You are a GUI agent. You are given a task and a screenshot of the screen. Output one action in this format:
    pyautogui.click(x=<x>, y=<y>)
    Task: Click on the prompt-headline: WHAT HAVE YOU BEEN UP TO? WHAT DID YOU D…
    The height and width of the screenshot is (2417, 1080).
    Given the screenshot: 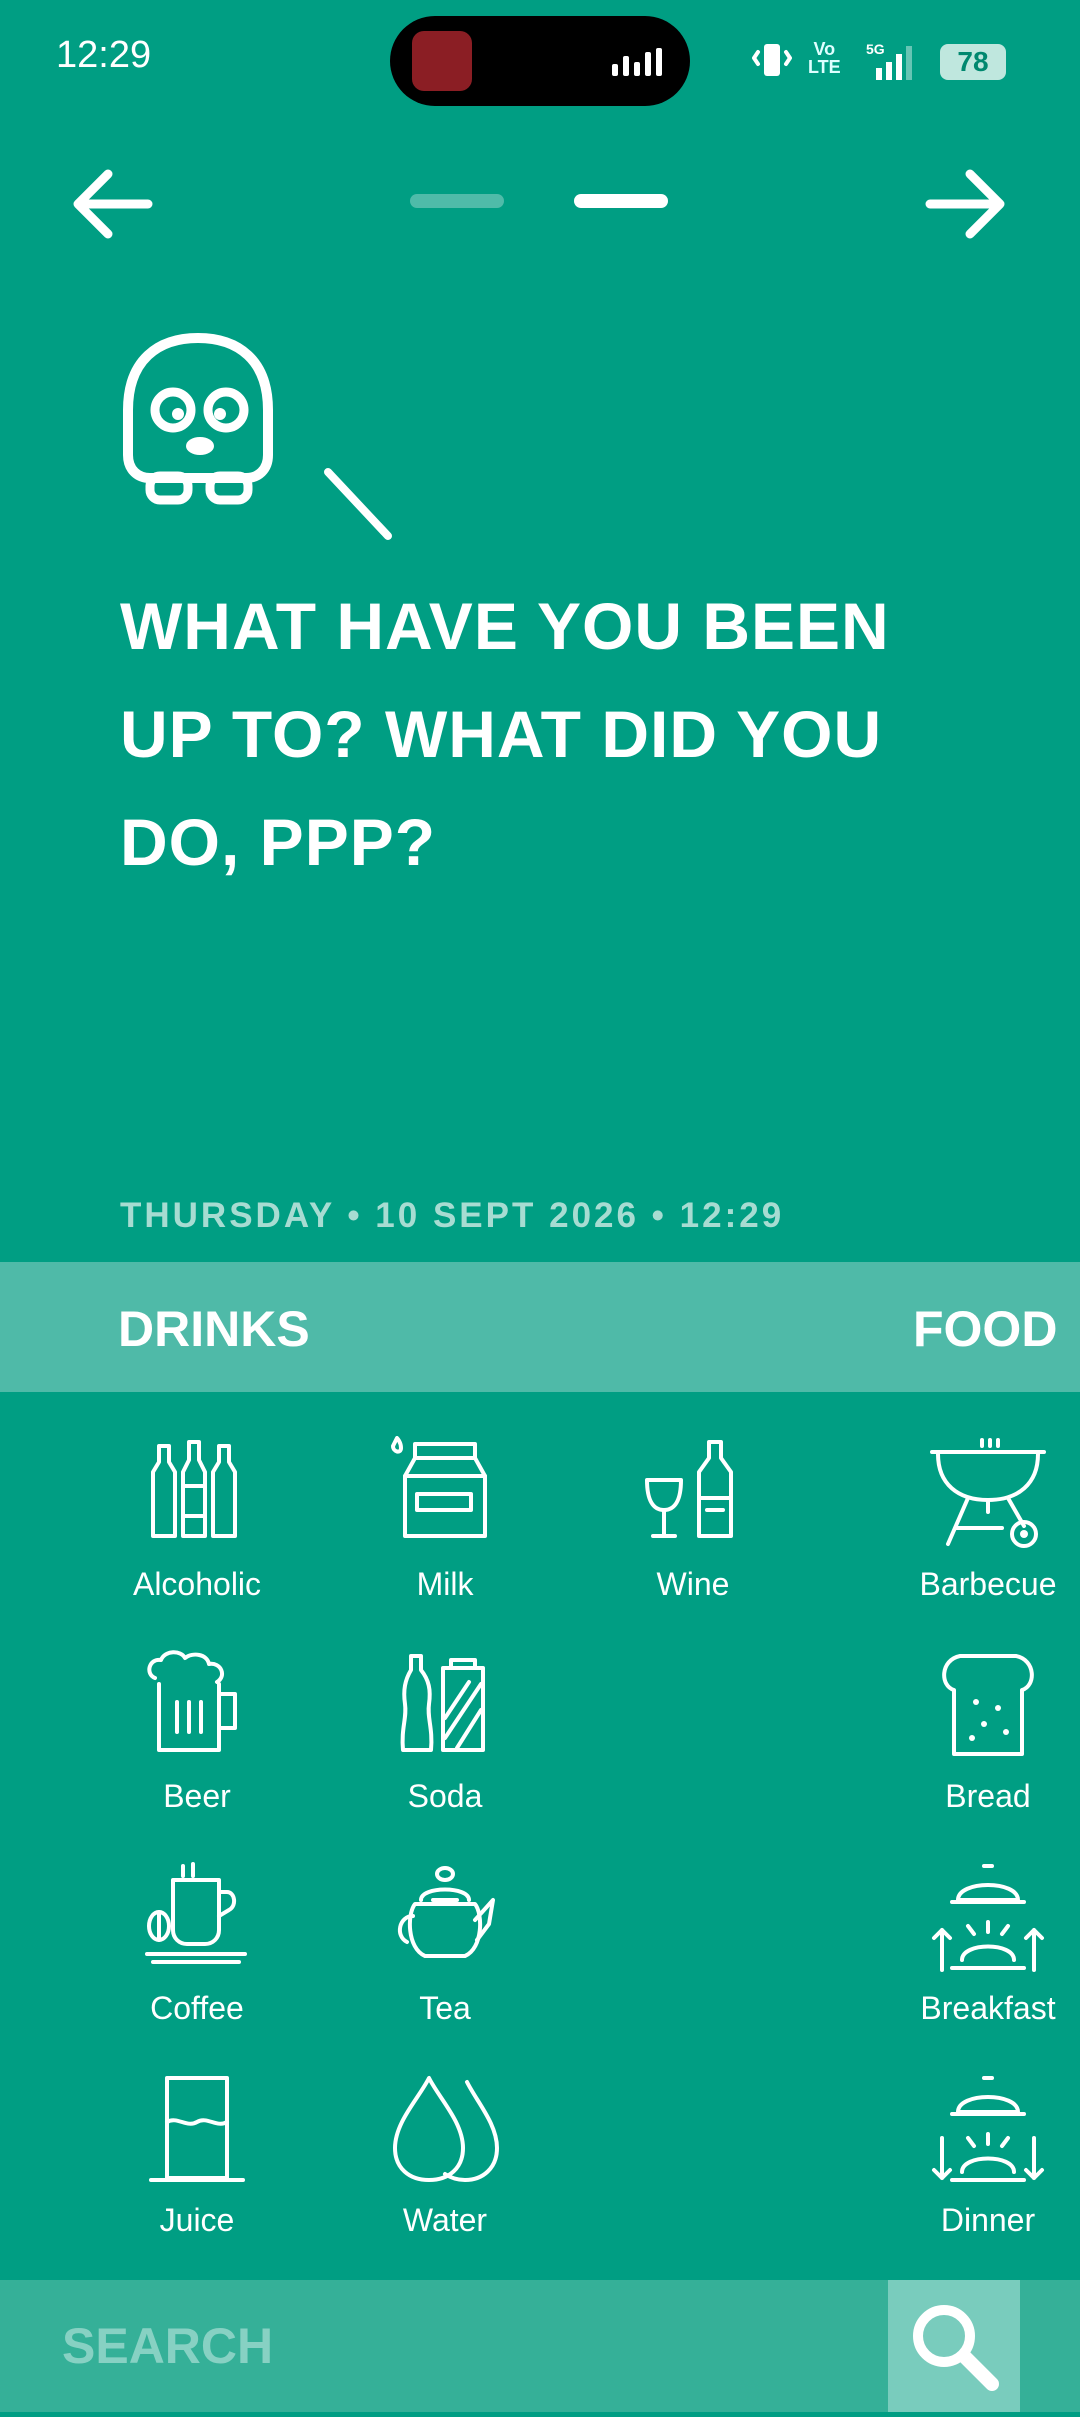 What is the action you would take?
    pyautogui.click(x=505, y=734)
    